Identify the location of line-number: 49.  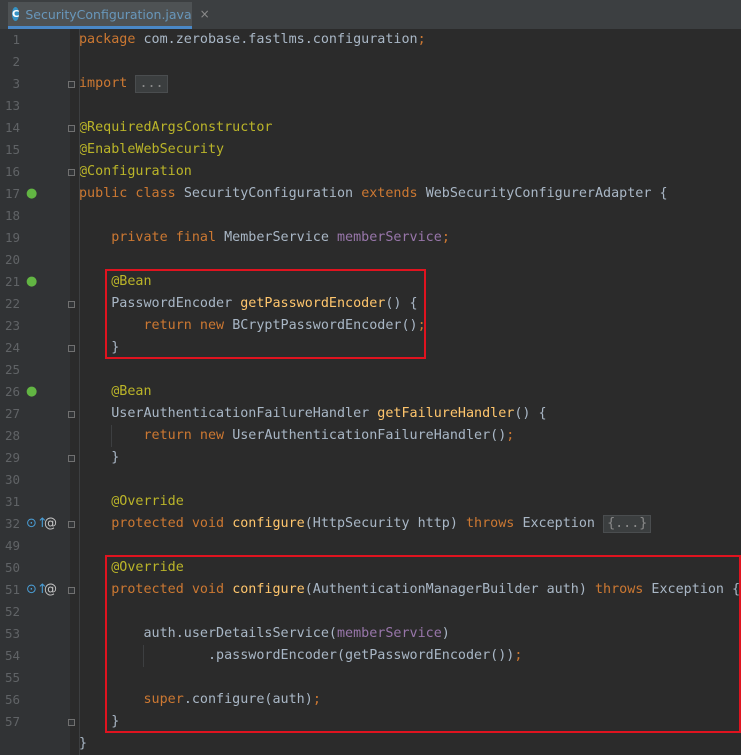
(12, 545).